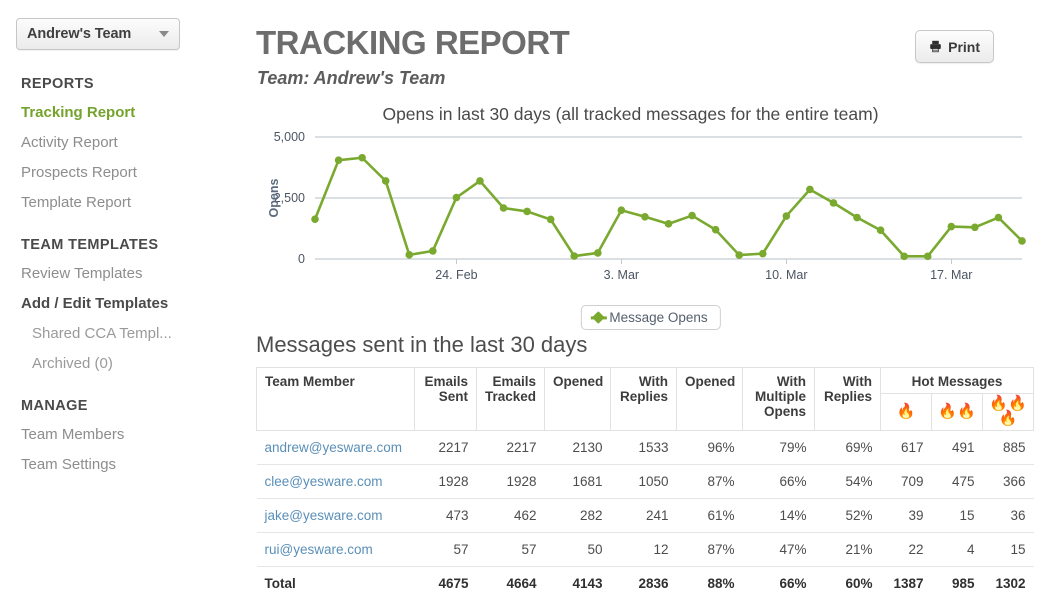 This screenshot has height=616, width=1051. What do you see at coordinates (445, 399) in the screenshot?
I see `column-header-emails-sent: Emails Sent` at bounding box center [445, 399].